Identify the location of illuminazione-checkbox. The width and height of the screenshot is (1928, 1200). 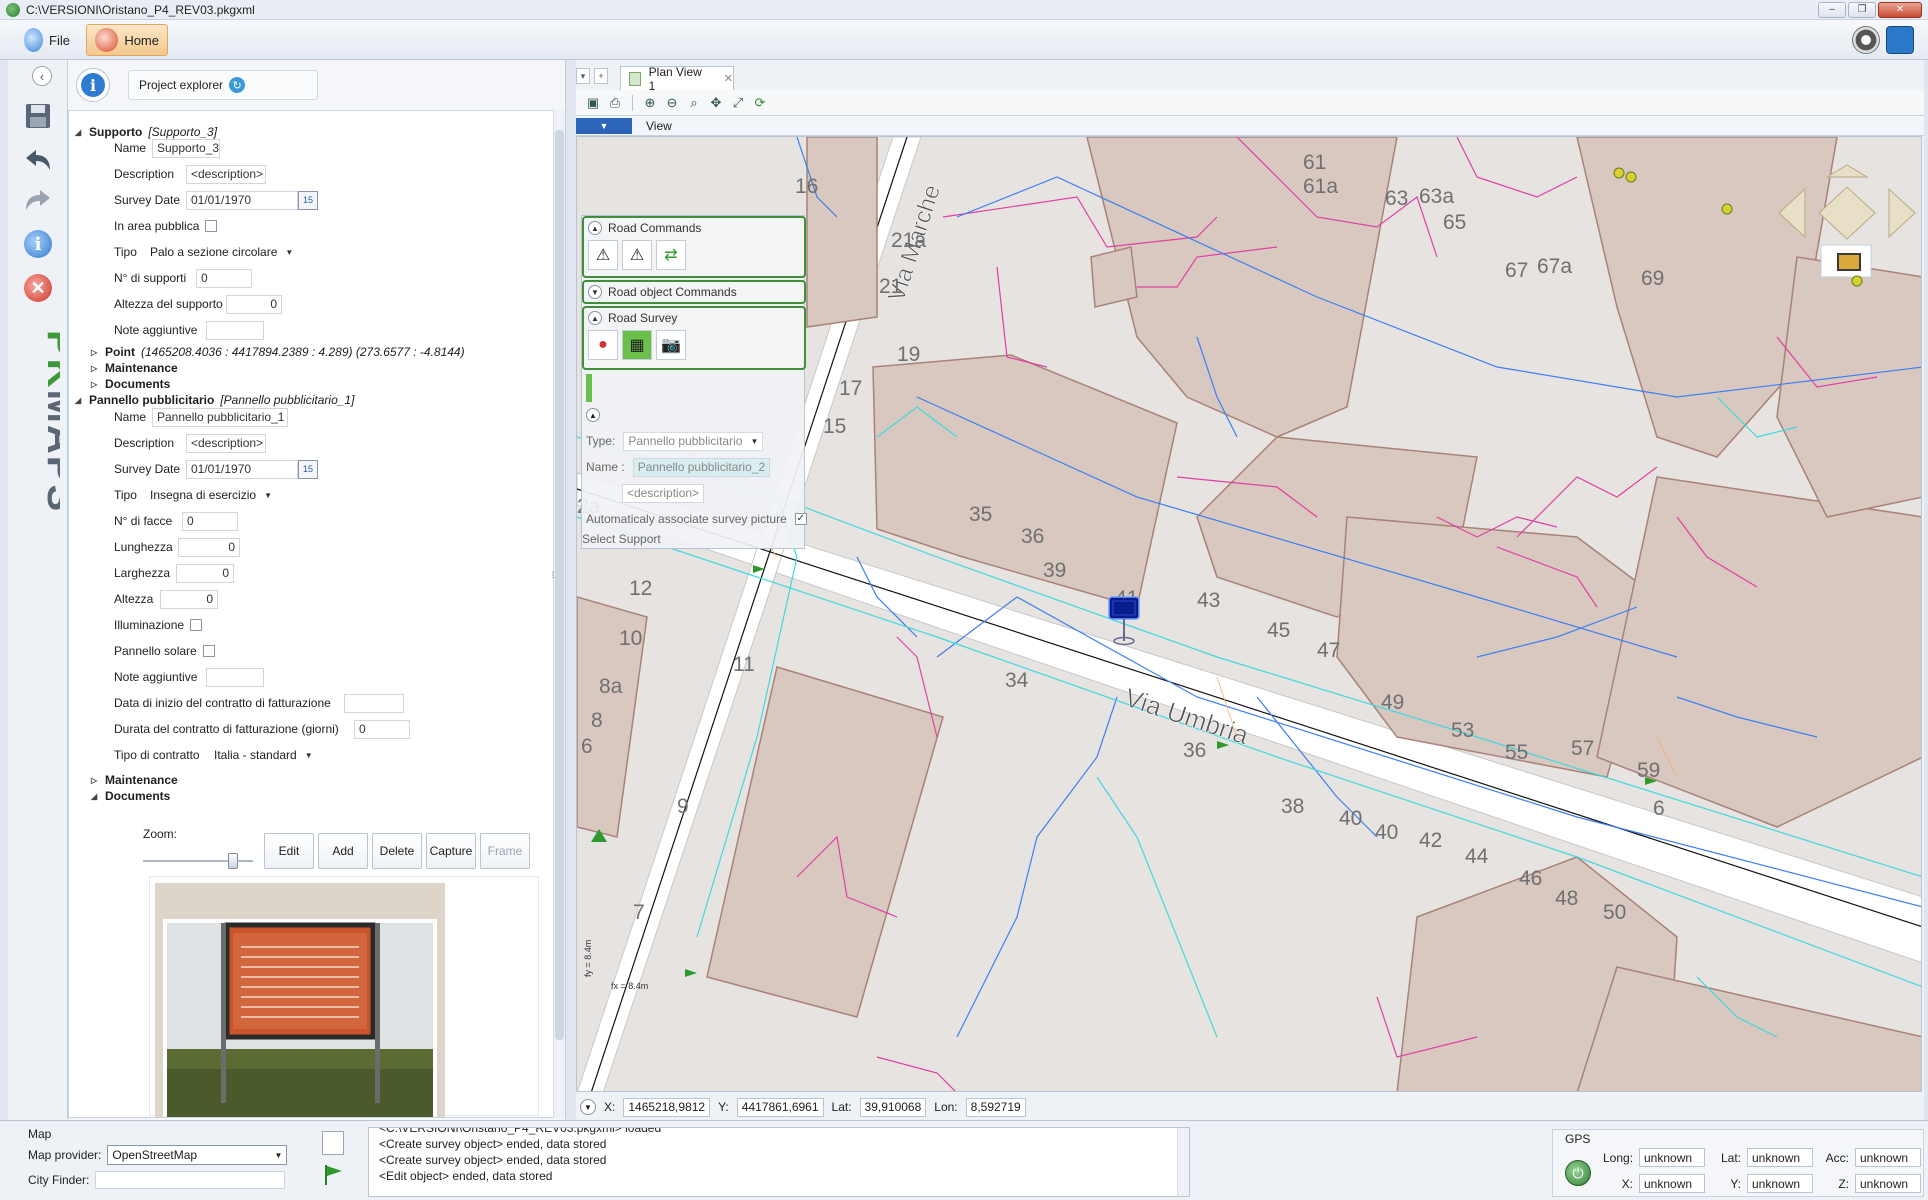
(196, 625).